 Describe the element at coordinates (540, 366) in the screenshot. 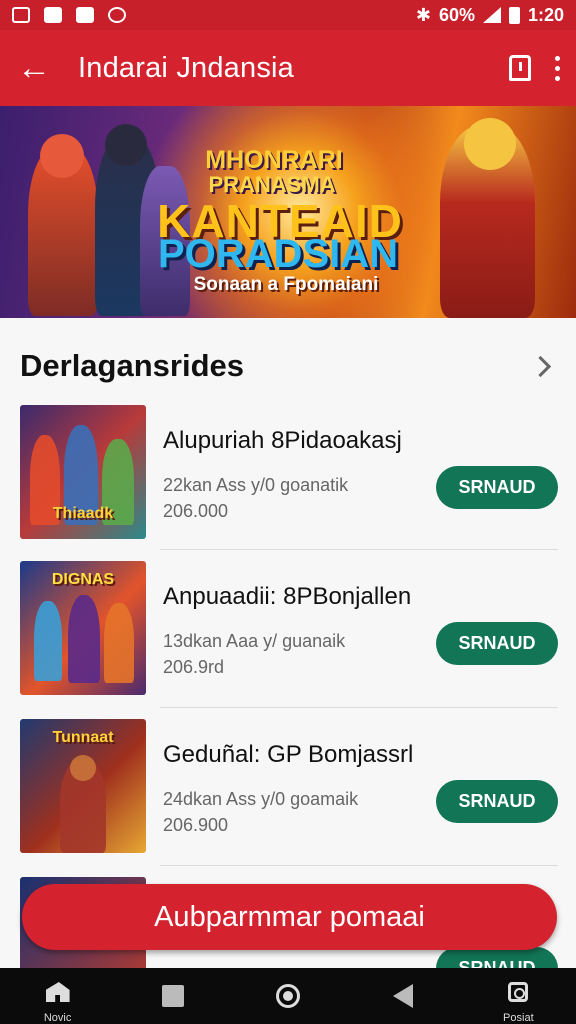

I see `chevron-right-icon` at that location.